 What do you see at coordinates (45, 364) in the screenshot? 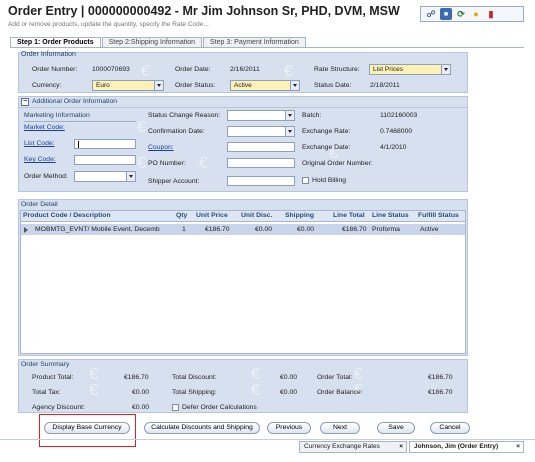
I see `order-summary-header: Order Summary` at bounding box center [45, 364].